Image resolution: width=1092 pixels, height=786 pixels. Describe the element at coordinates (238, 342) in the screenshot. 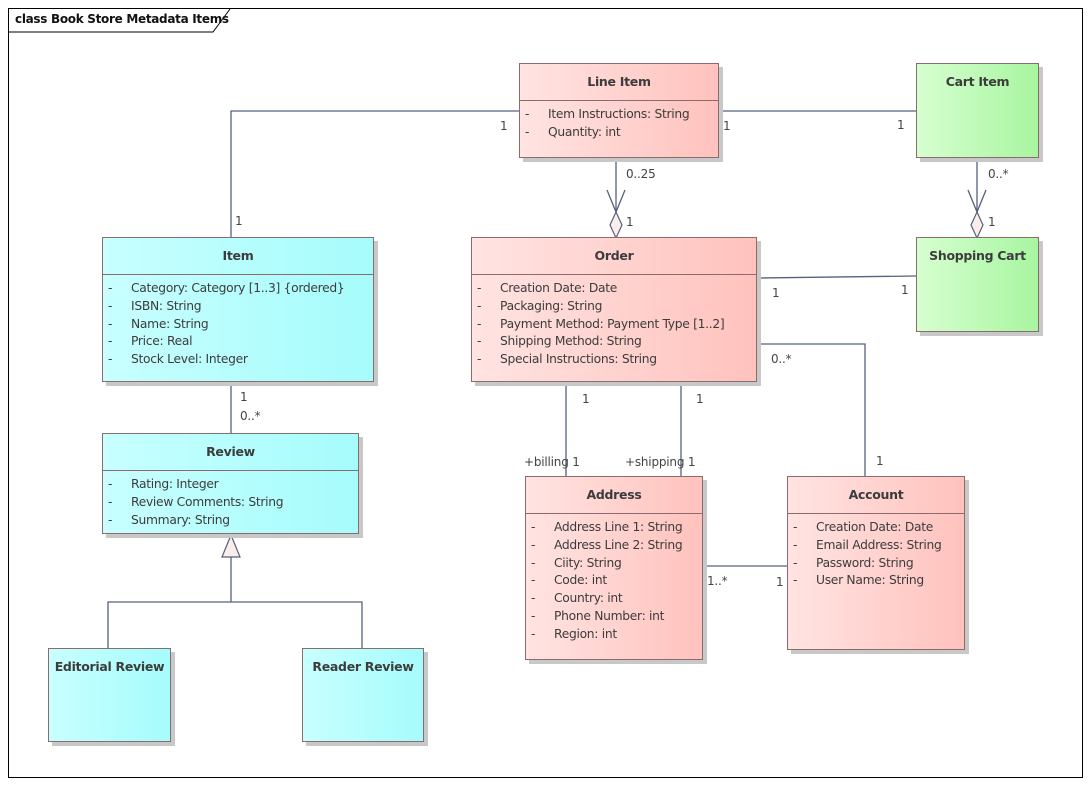

I see `attribute: - Price: Real` at that location.